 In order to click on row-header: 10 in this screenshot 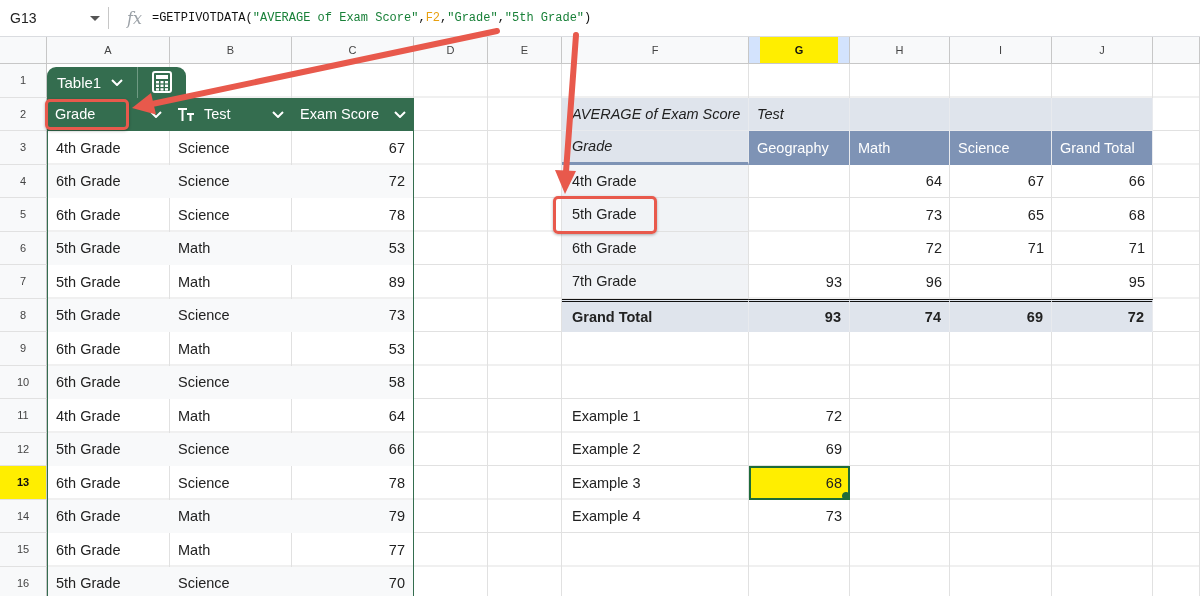, I will do `click(23, 382)`.